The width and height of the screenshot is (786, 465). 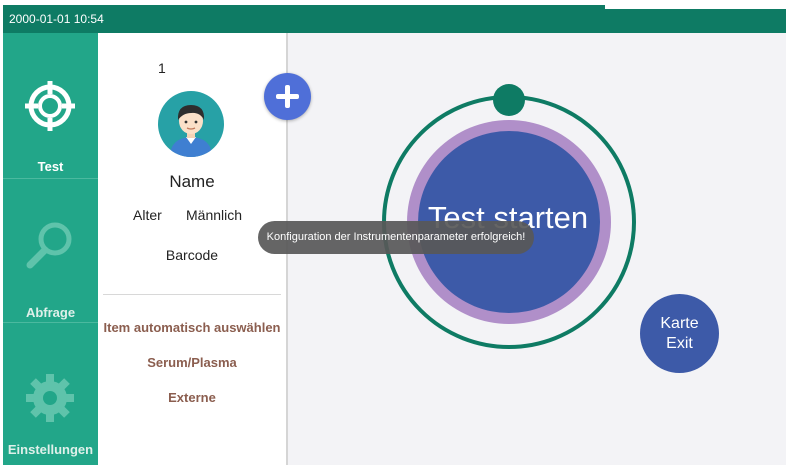 What do you see at coordinates (50, 166) in the screenshot?
I see `nav-item-label: Test` at bounding box center [50, 166].